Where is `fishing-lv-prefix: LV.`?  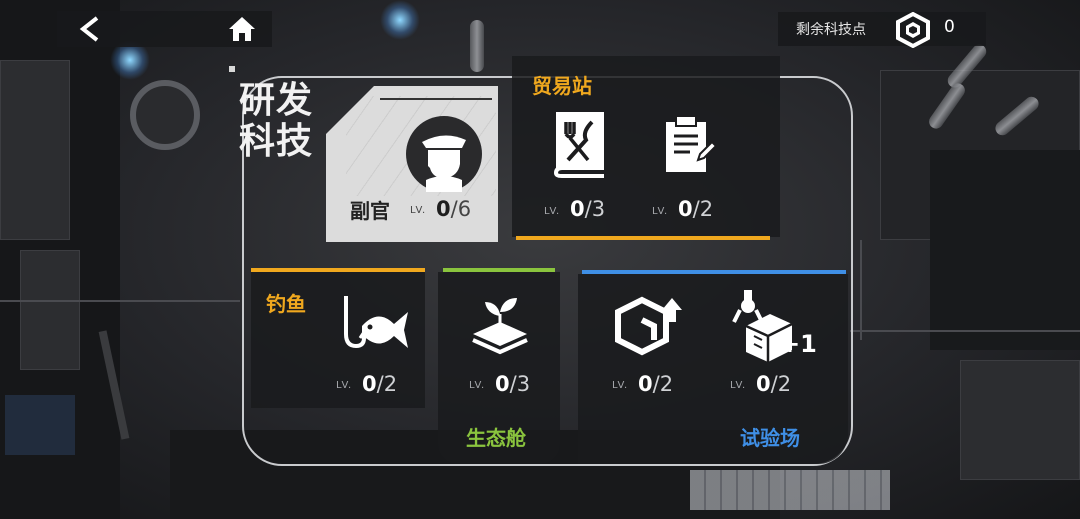
fishing-lv-prefix: LV. is located at coordinates (344, 385).